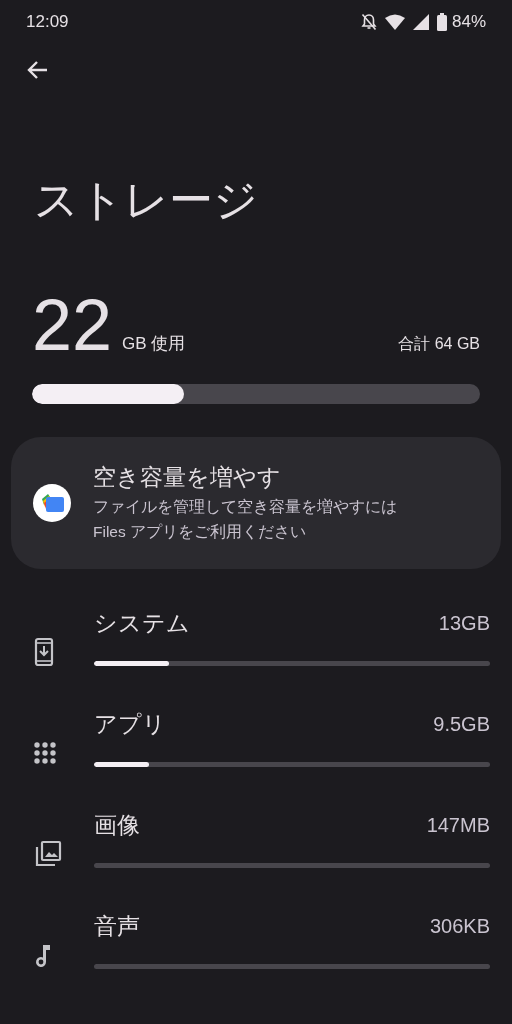  I want to click on category-label: アプリ, so click(130, 724).